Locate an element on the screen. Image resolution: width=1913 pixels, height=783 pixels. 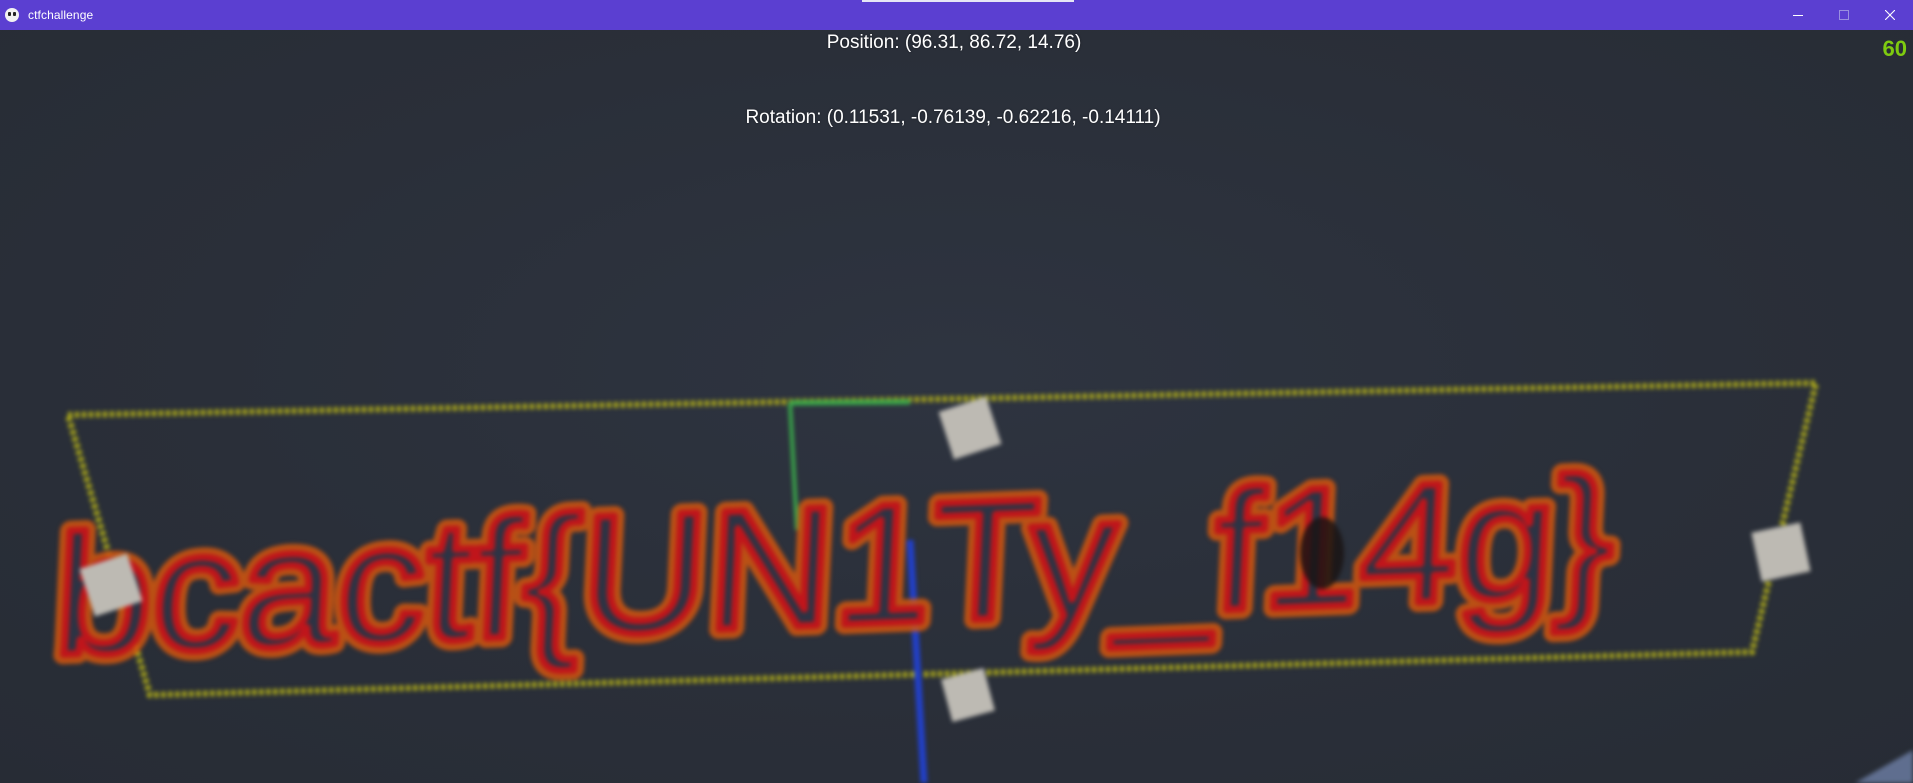
unity-app-icon is located at coordinates (12, 15).